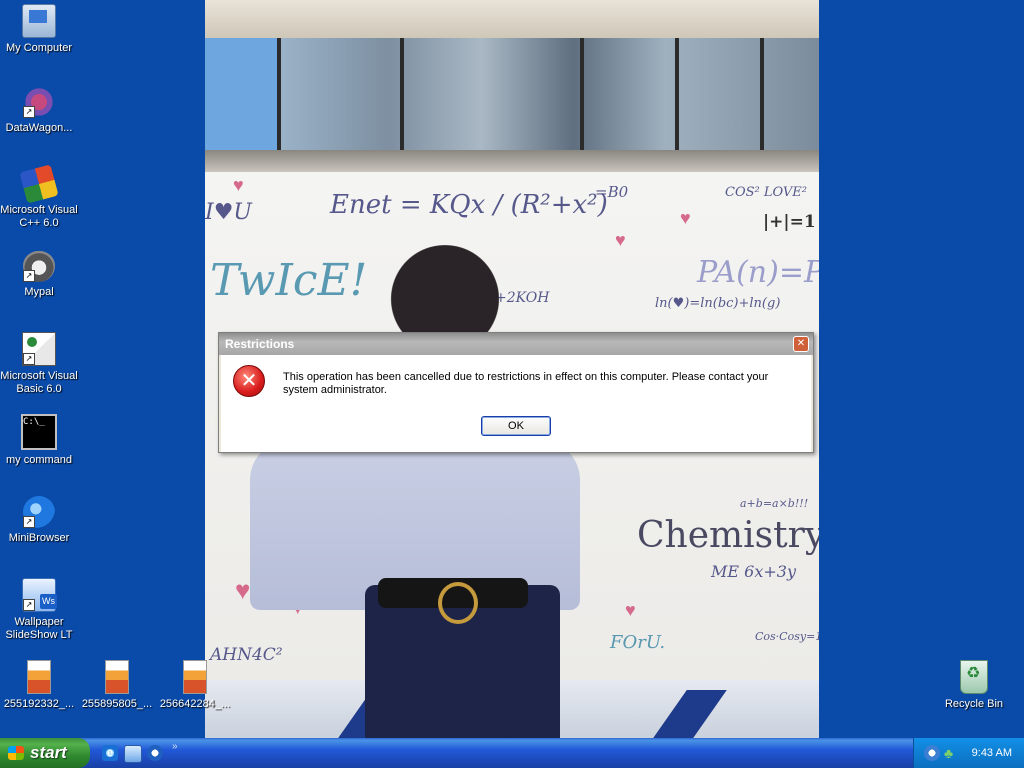  Describe the element at coordinates (992, 753) in the screenshot. I see `clock: 9:43 AM` at that location.